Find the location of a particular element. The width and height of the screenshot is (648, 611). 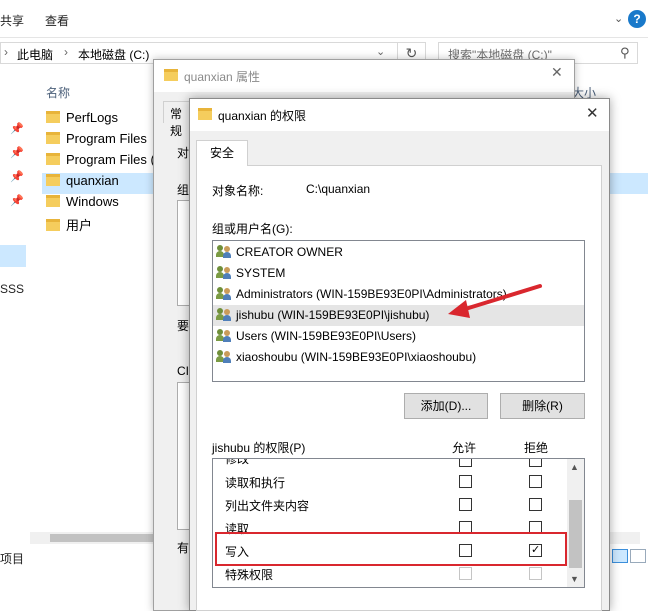

properties-fragment: 对 is located at coordinates (183, 153).